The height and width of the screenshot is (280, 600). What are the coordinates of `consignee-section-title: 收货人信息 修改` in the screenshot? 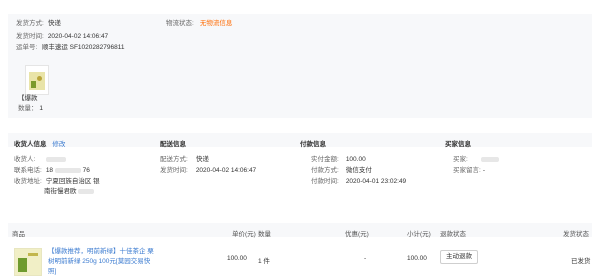 It's located at (40, 144).